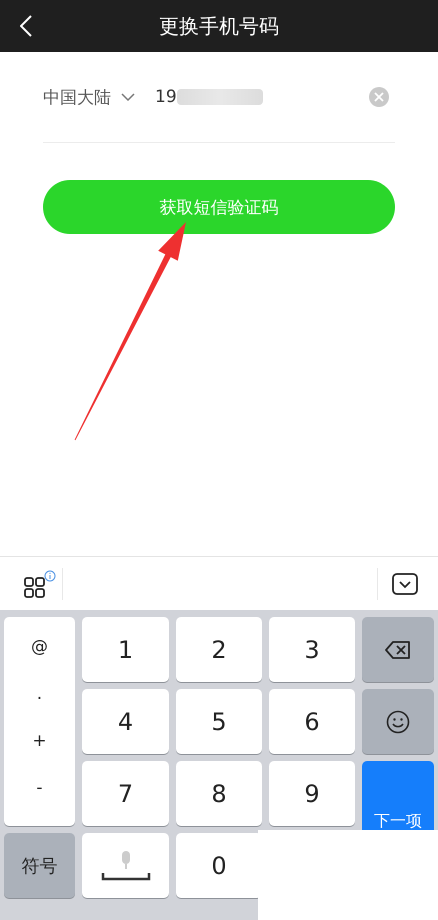  What do you see at coordinates (40, 646) in the screenshot?
I see `symbol-key: @` at bounding box center [40, 646].